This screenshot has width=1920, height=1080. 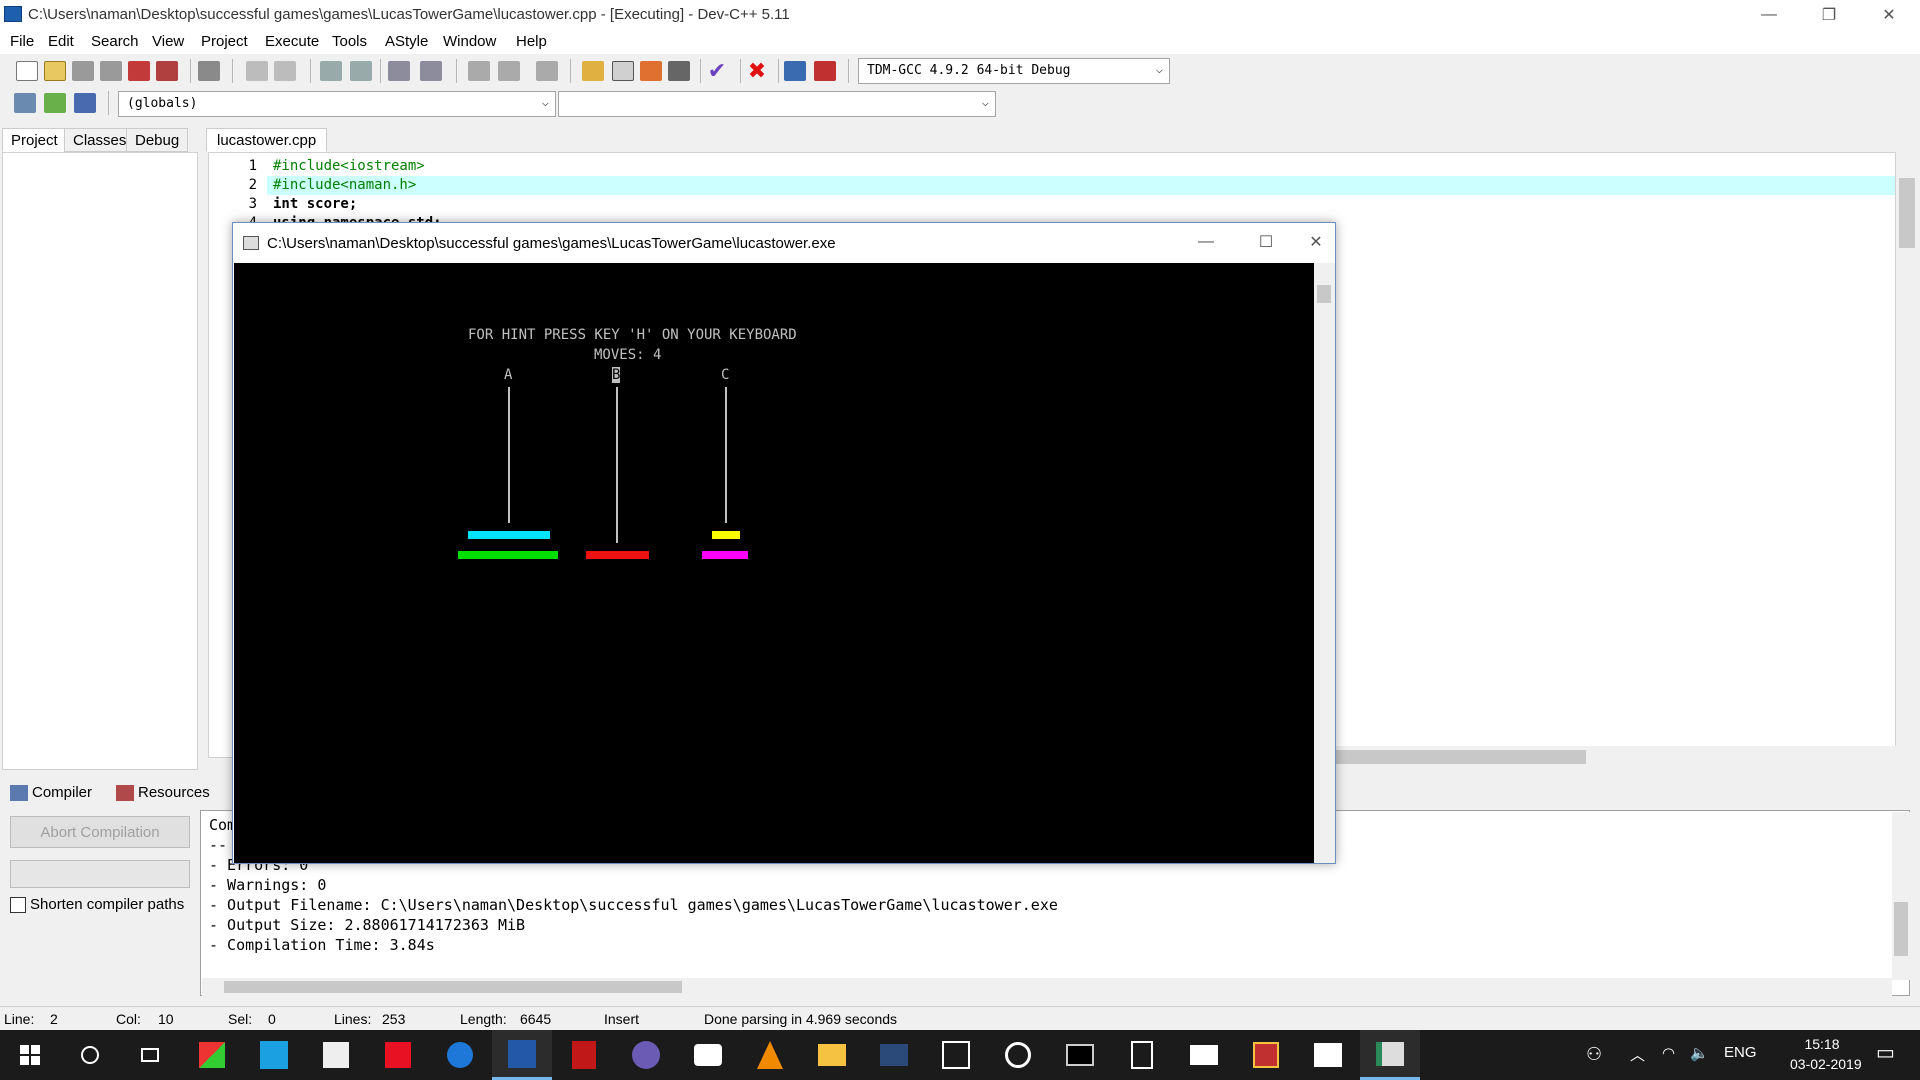 What do you see at coordinates (717, 71) in the screenshot?
I see `syntax-check-icon: ✔` at bounding box center [717, 71].